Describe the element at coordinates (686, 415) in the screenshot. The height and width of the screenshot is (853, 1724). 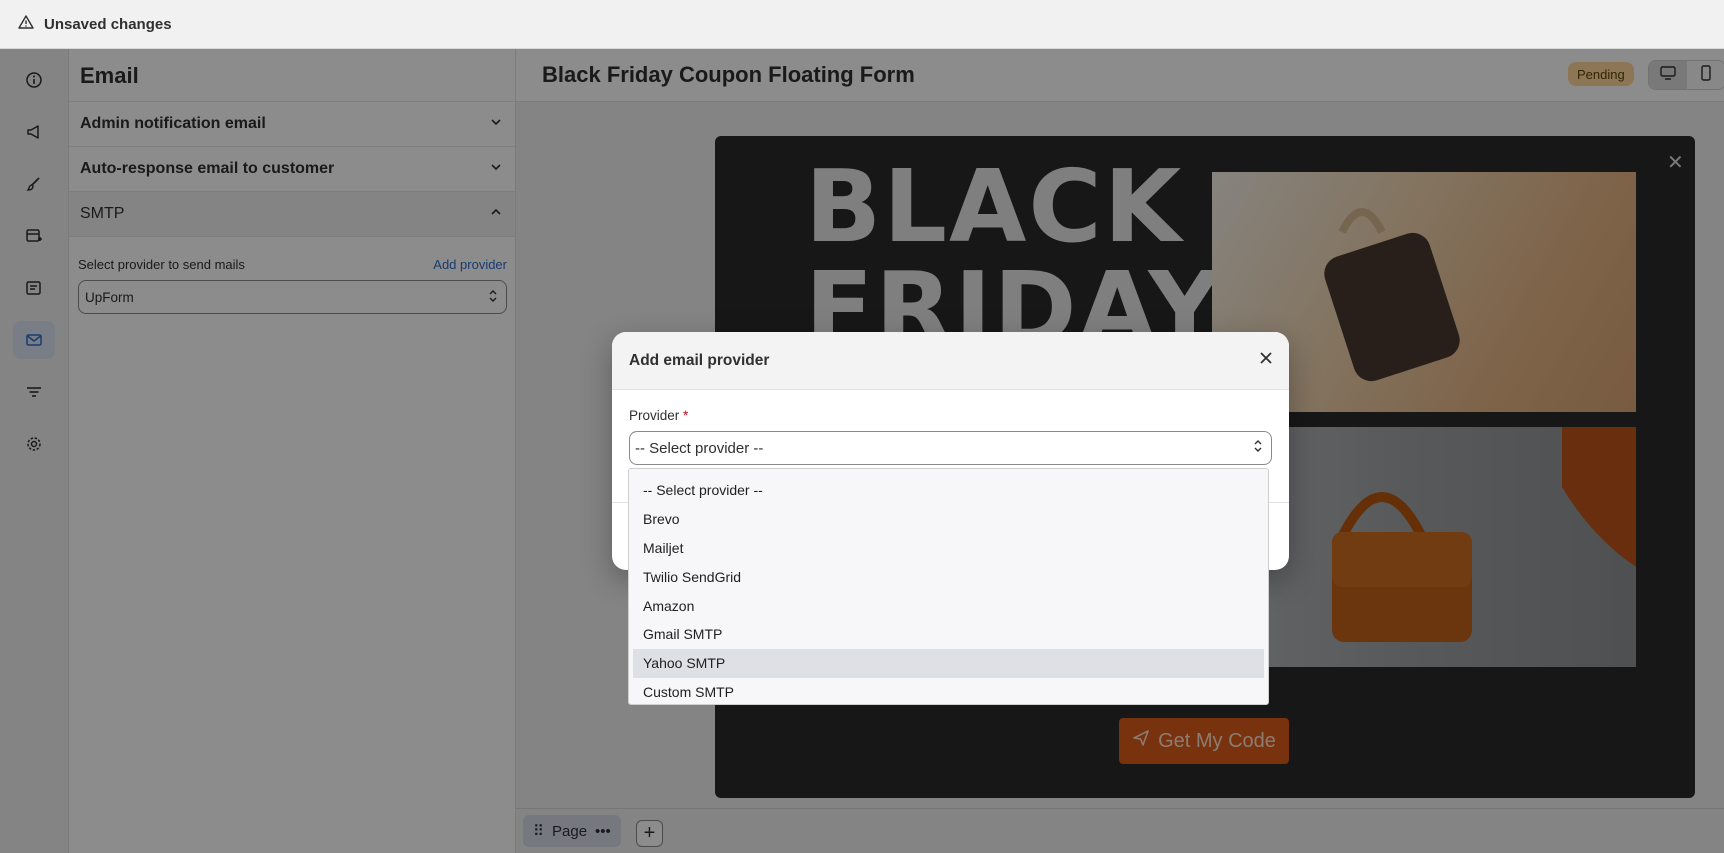
I see `required-mark: *` at that location.